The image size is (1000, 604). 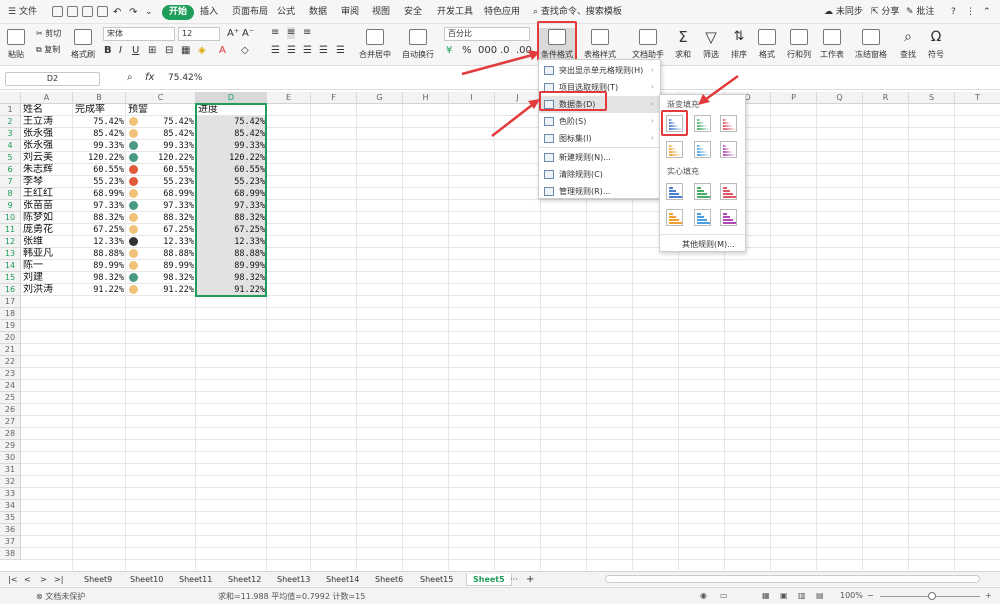 I want to click on eye-icon: ◉, so click(x=703, y=595).